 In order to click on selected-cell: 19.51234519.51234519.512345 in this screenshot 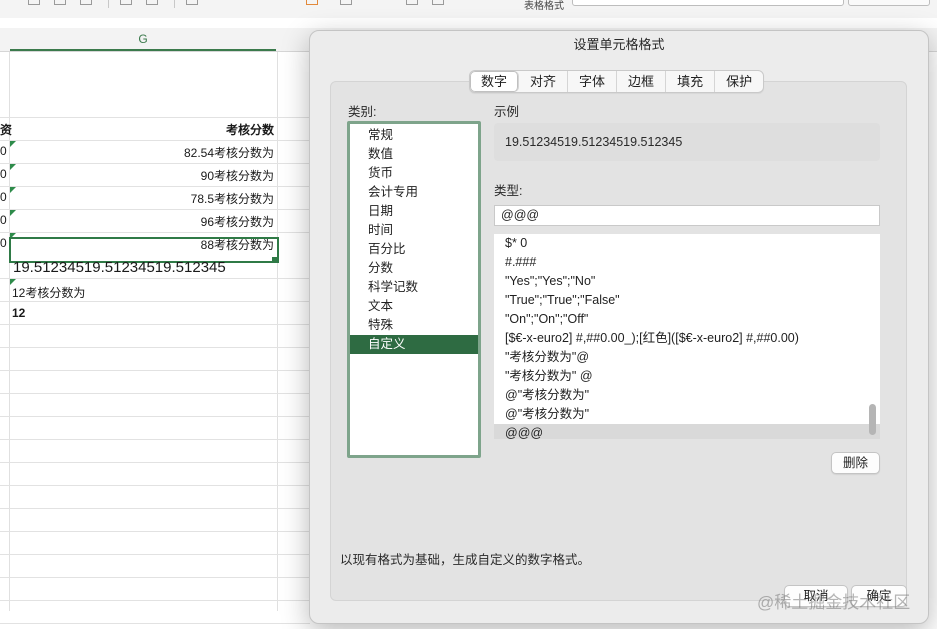, I will do `click(119, 267)`.